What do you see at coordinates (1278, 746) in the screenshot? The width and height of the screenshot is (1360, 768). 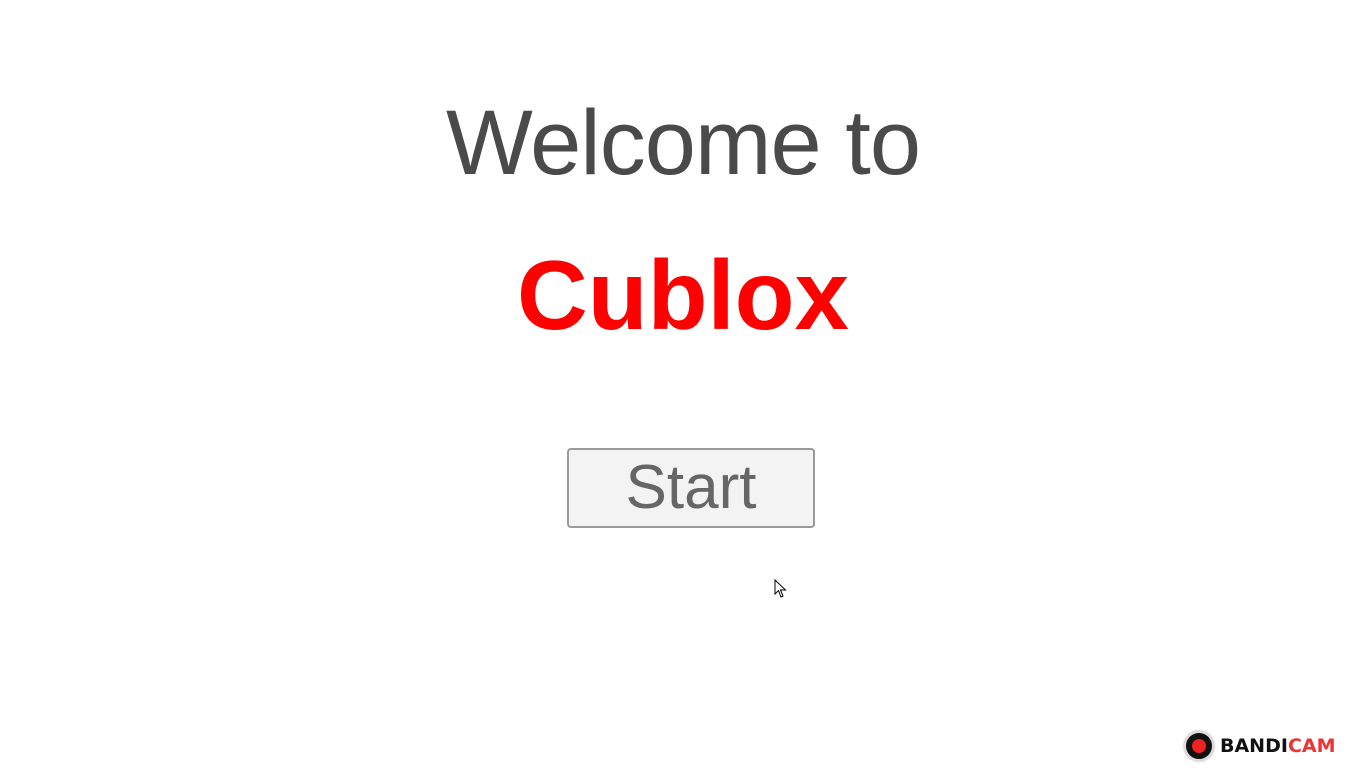 I see `watermark-text: BANDICAM` at bounding box center [1278, 746].